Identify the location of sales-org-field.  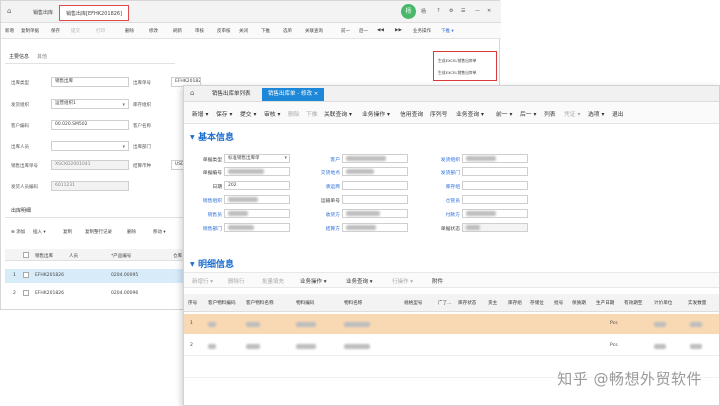
(257, 199).